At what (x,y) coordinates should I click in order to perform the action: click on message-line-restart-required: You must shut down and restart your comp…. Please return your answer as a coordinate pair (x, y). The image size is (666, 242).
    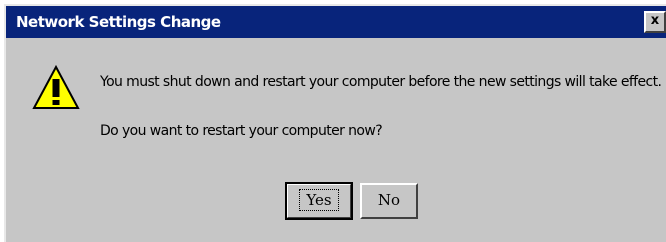
    Looking at the image, I should click on (381, 82).